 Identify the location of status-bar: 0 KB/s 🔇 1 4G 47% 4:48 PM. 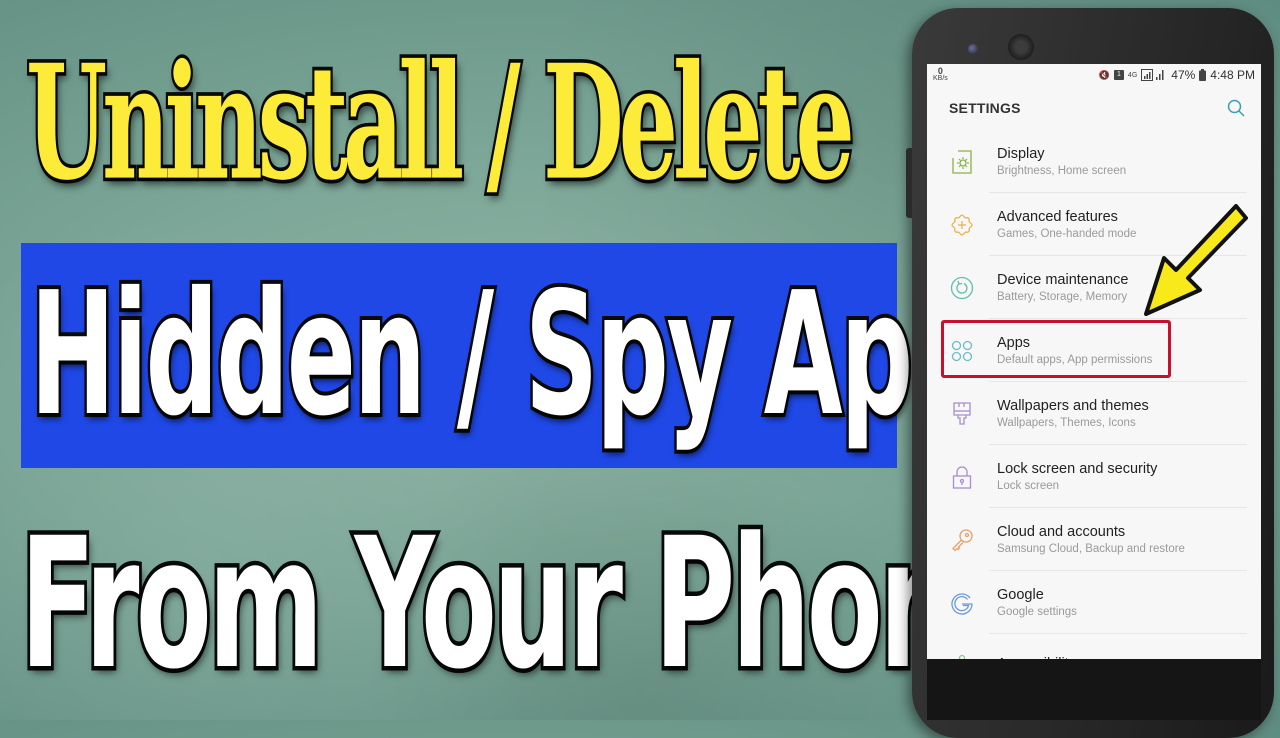
(1094, 75).